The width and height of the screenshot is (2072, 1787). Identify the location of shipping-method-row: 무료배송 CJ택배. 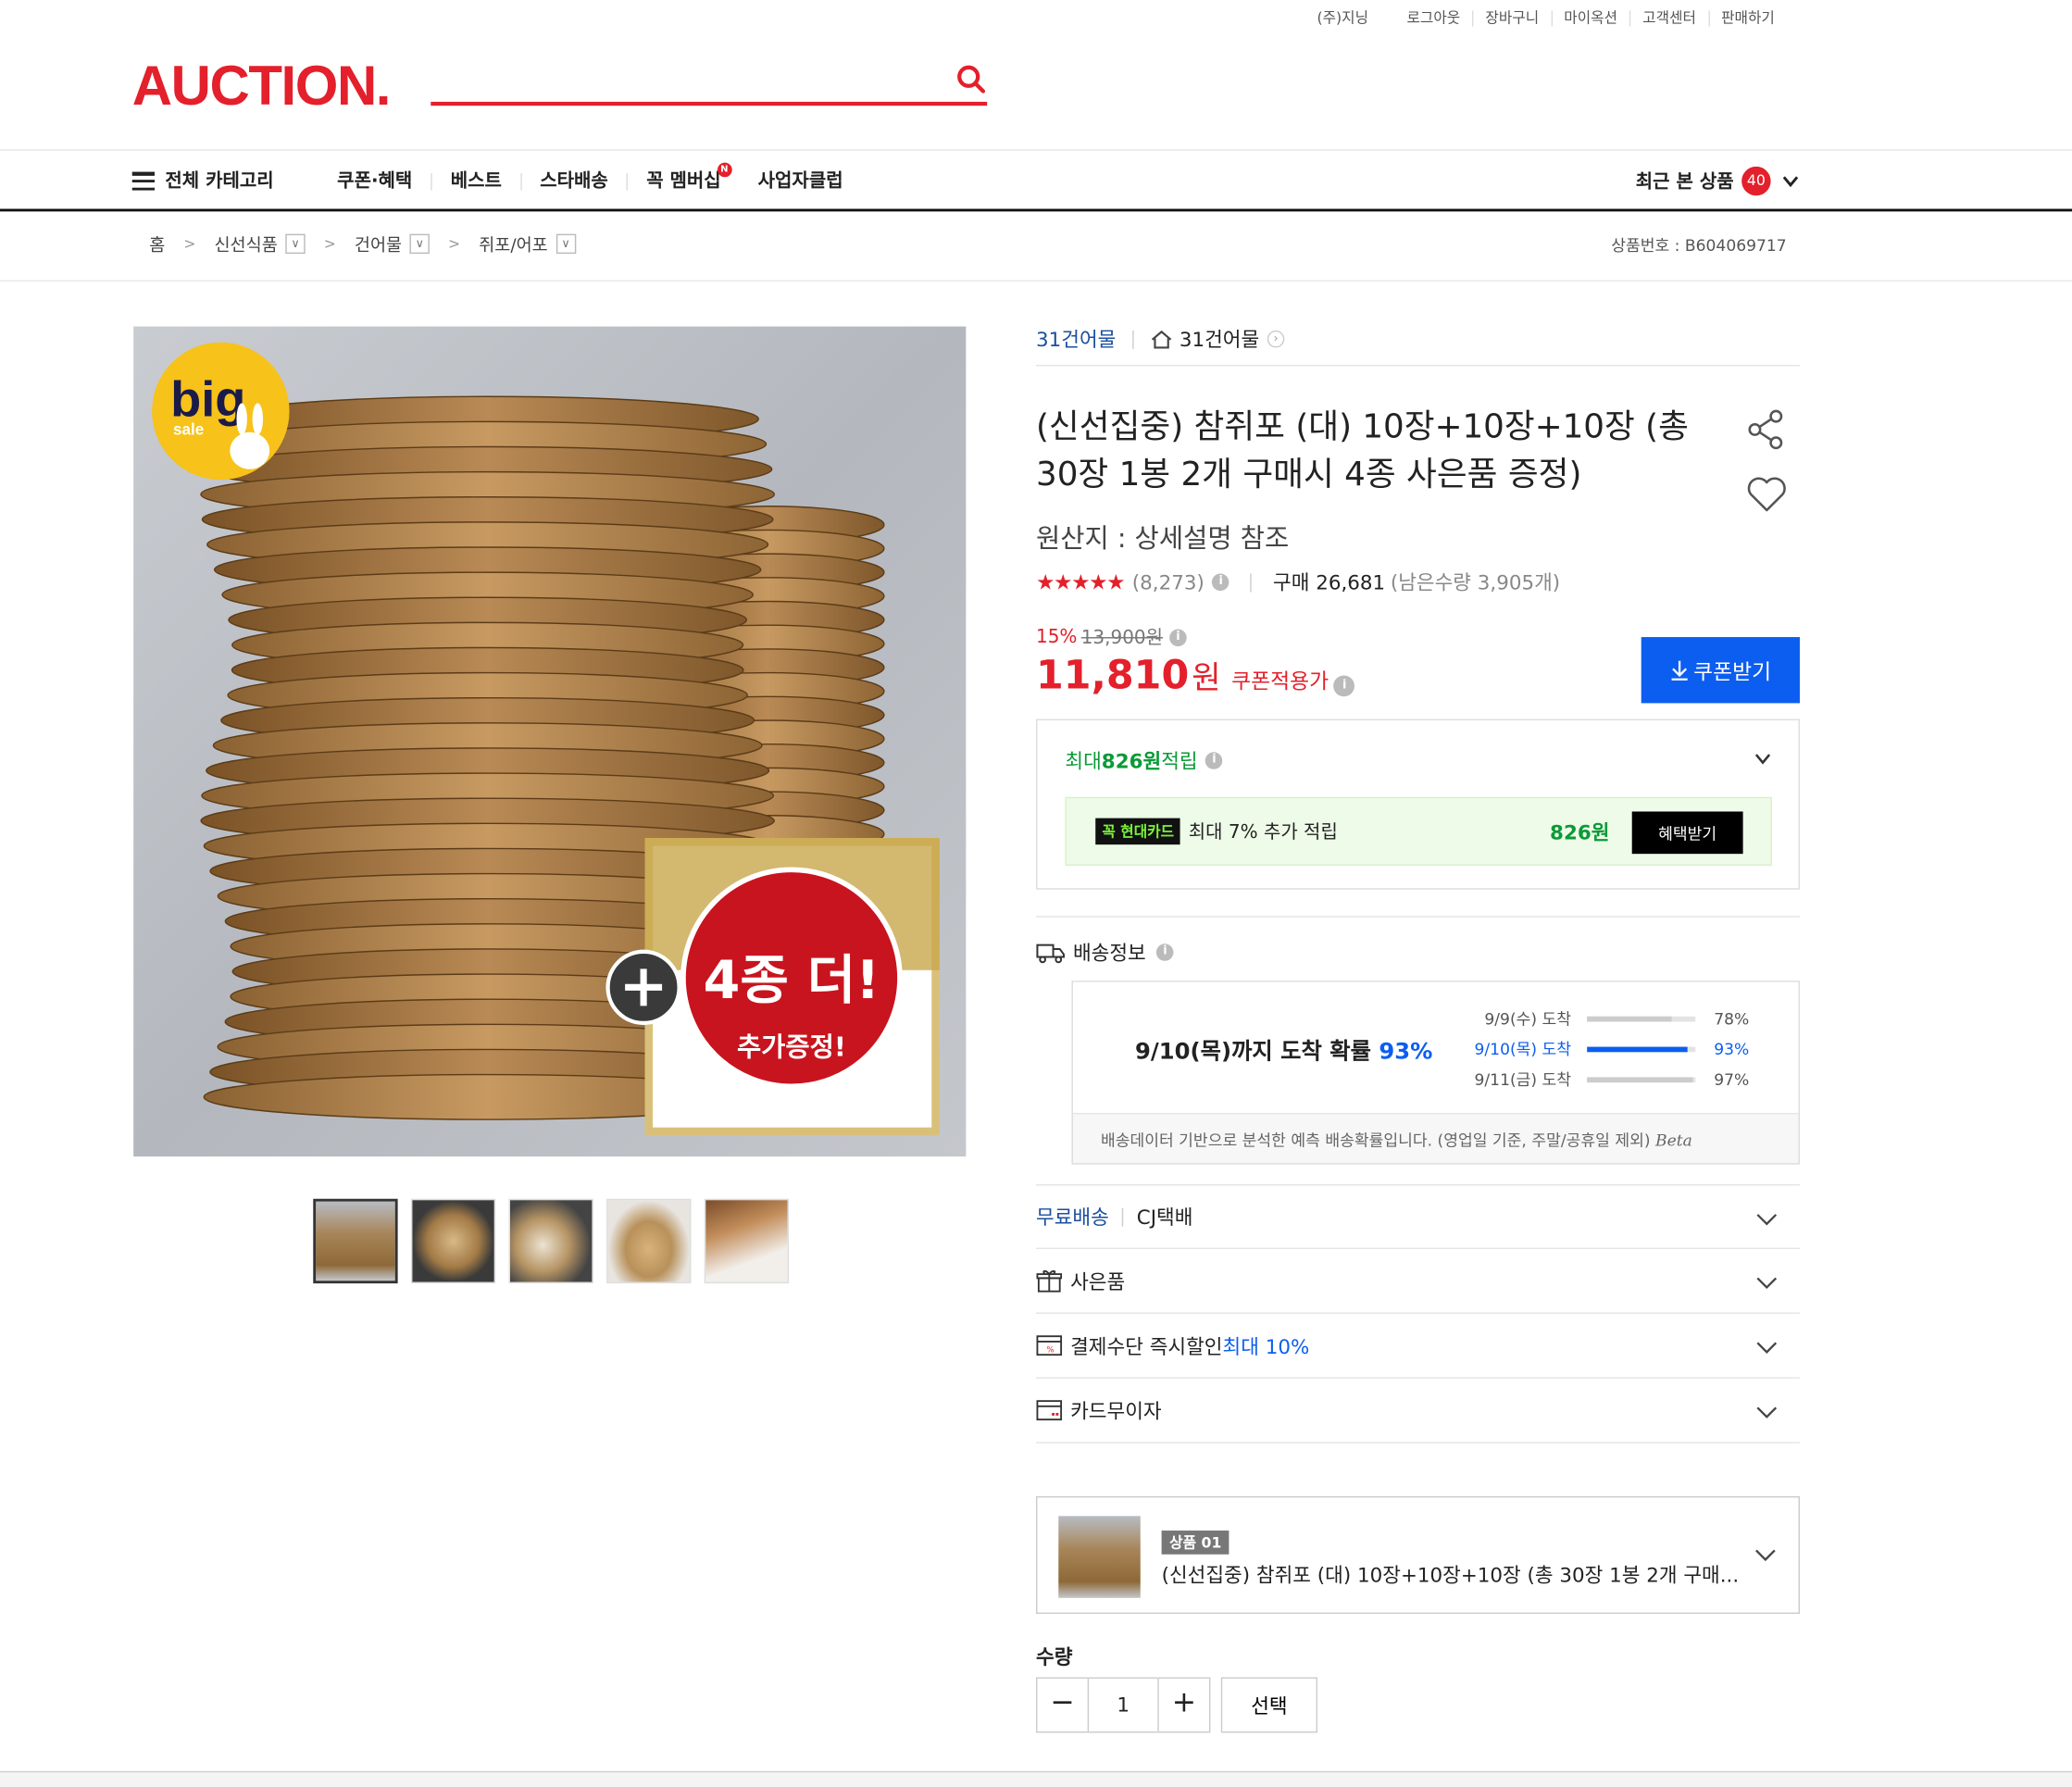
(1418, 1216).